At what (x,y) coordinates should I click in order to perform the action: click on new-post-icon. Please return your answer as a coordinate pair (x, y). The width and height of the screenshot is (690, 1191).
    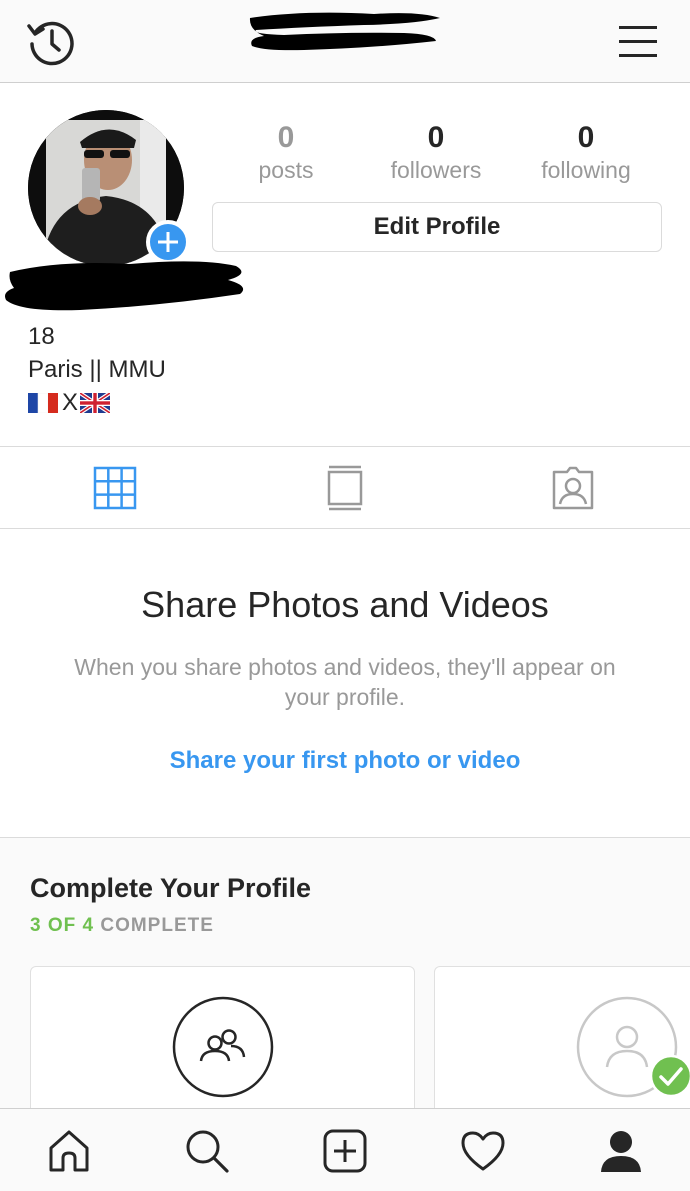
    Looking at the image, I should click on (345, 1151).